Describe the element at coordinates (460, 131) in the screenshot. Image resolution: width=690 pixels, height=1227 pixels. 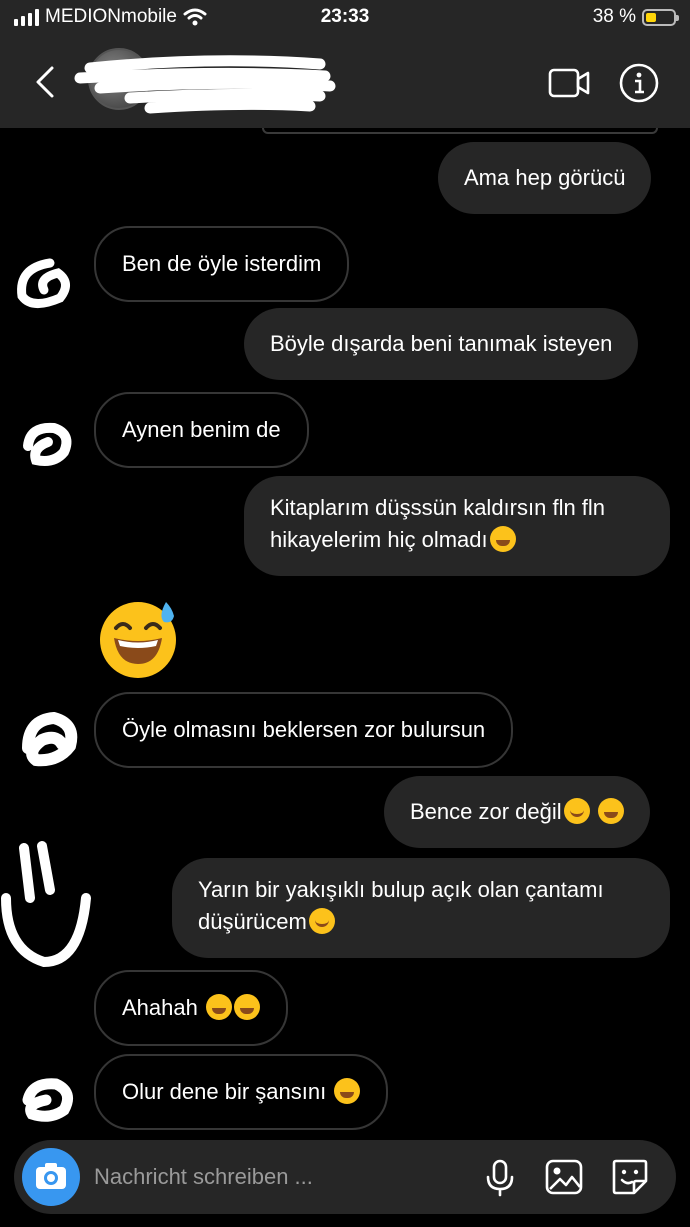
I see `previous-message-edge` at that location.